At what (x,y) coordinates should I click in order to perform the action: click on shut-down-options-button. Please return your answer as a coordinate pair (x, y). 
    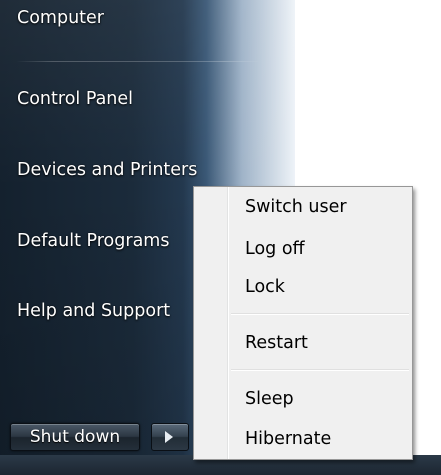
    Looking at the image, I should click on (170, 437).